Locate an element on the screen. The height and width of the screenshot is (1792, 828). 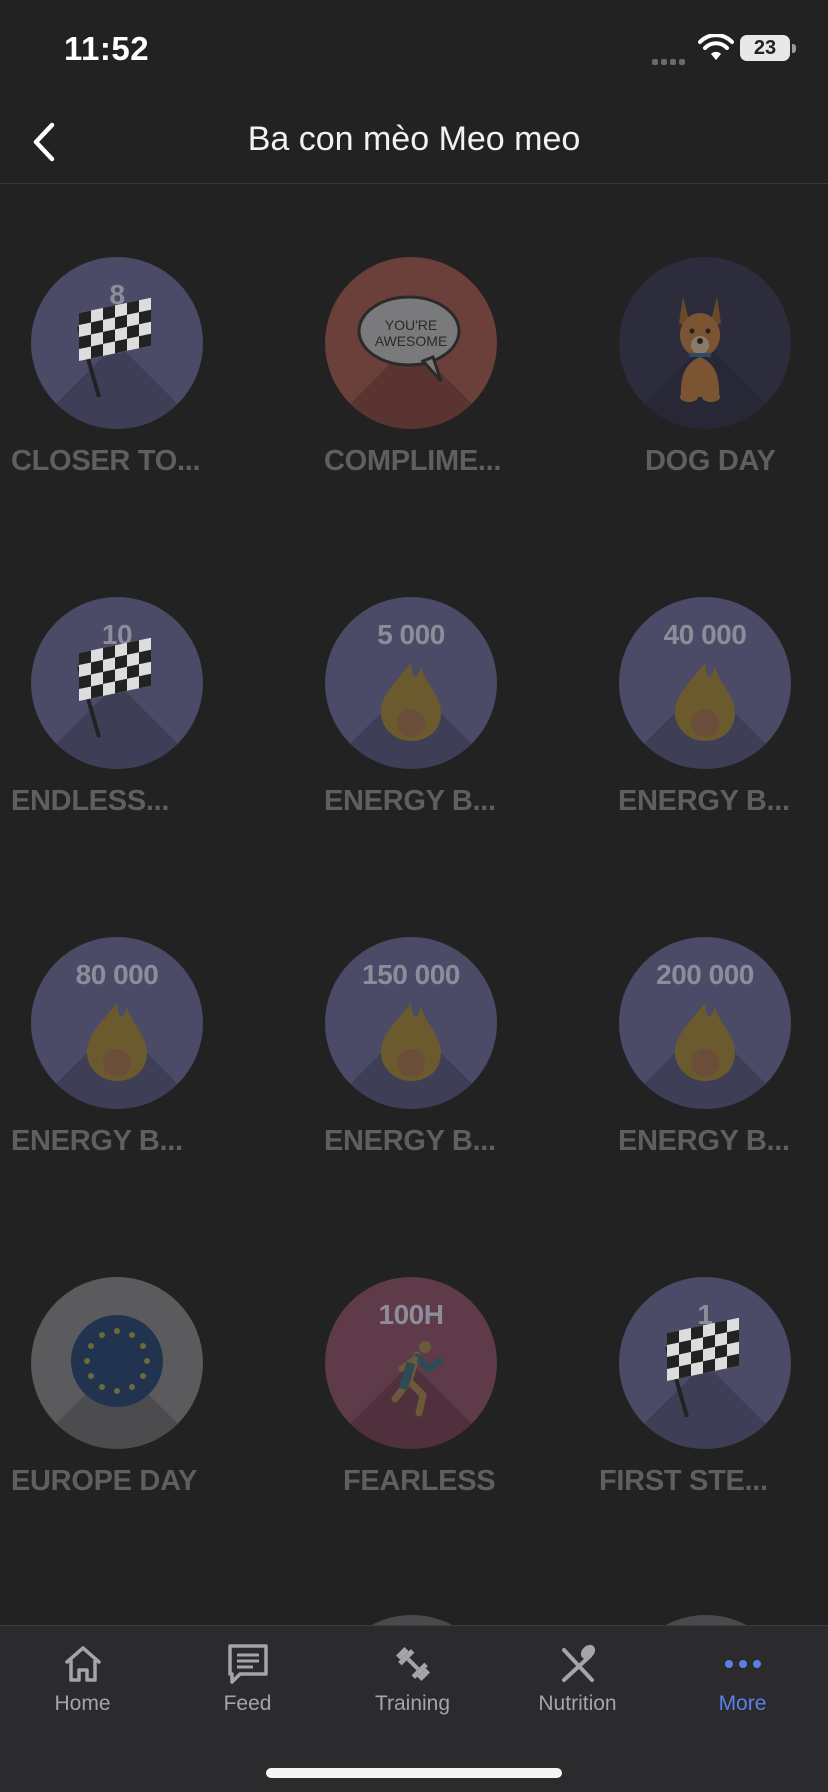
eu-flag-icon is located at coordinates (117, 1361).